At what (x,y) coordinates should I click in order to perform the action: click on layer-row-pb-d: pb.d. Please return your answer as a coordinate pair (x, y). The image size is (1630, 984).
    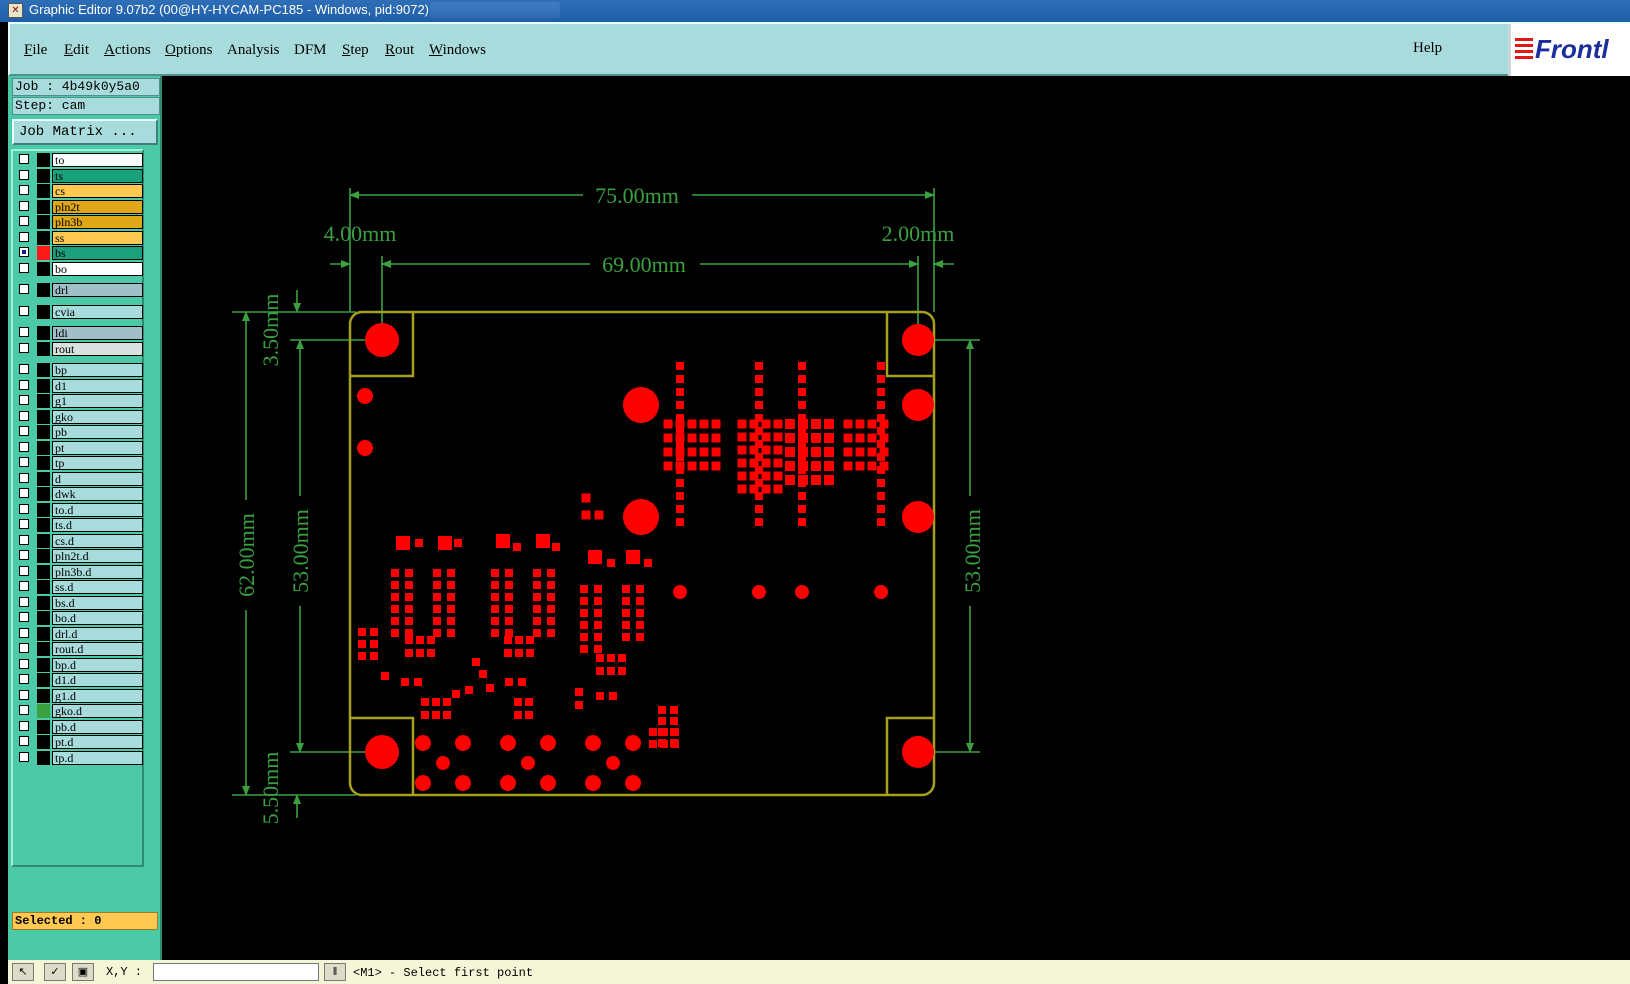
    Looking at the image, I should click on (80, 726).